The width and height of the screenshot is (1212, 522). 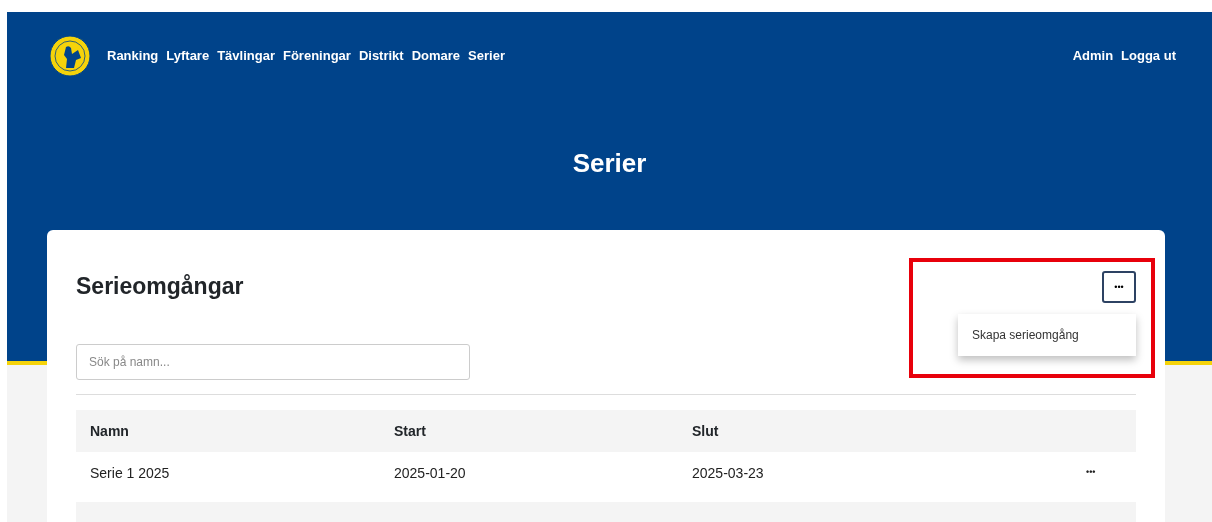 What do you see at coordinates (486, 56) in the screenshot?
I see `nav-link: Serier` at bounding box center [486, 56].